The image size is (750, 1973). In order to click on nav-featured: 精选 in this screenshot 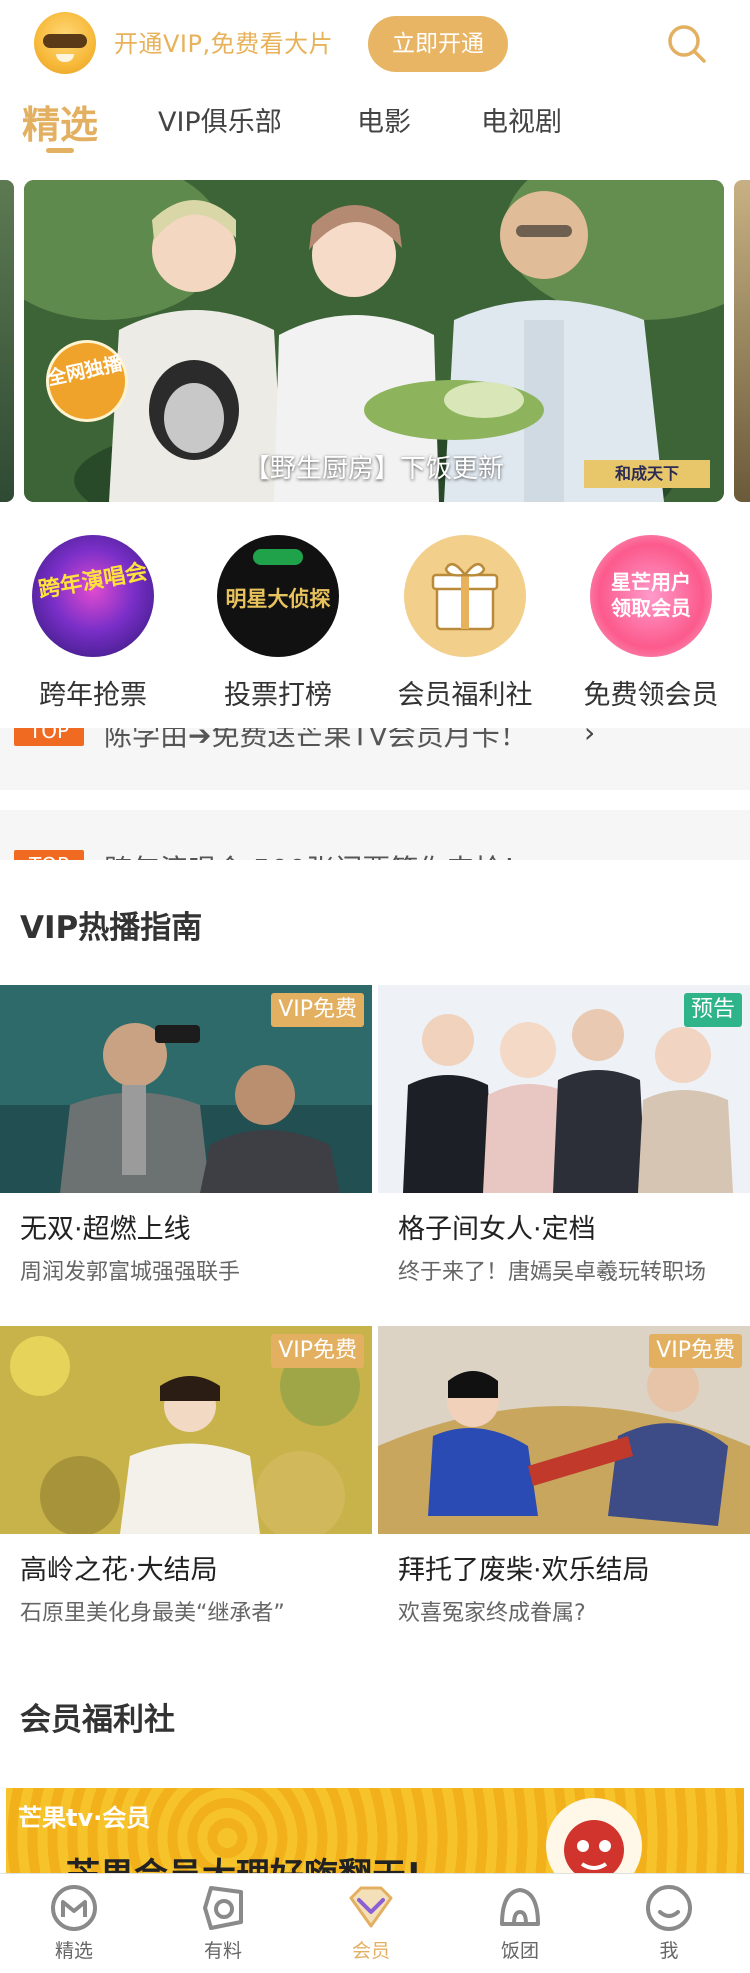, I will do `click(74, 1922)`.